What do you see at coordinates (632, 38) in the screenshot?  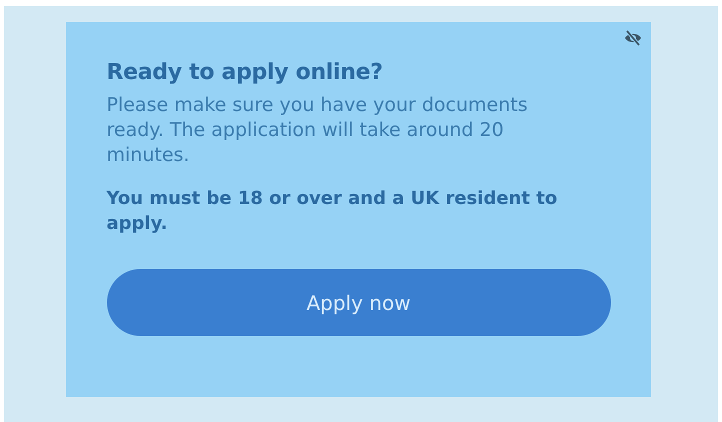 I see `eye-slash-icon` at bounding box center [632, 38].